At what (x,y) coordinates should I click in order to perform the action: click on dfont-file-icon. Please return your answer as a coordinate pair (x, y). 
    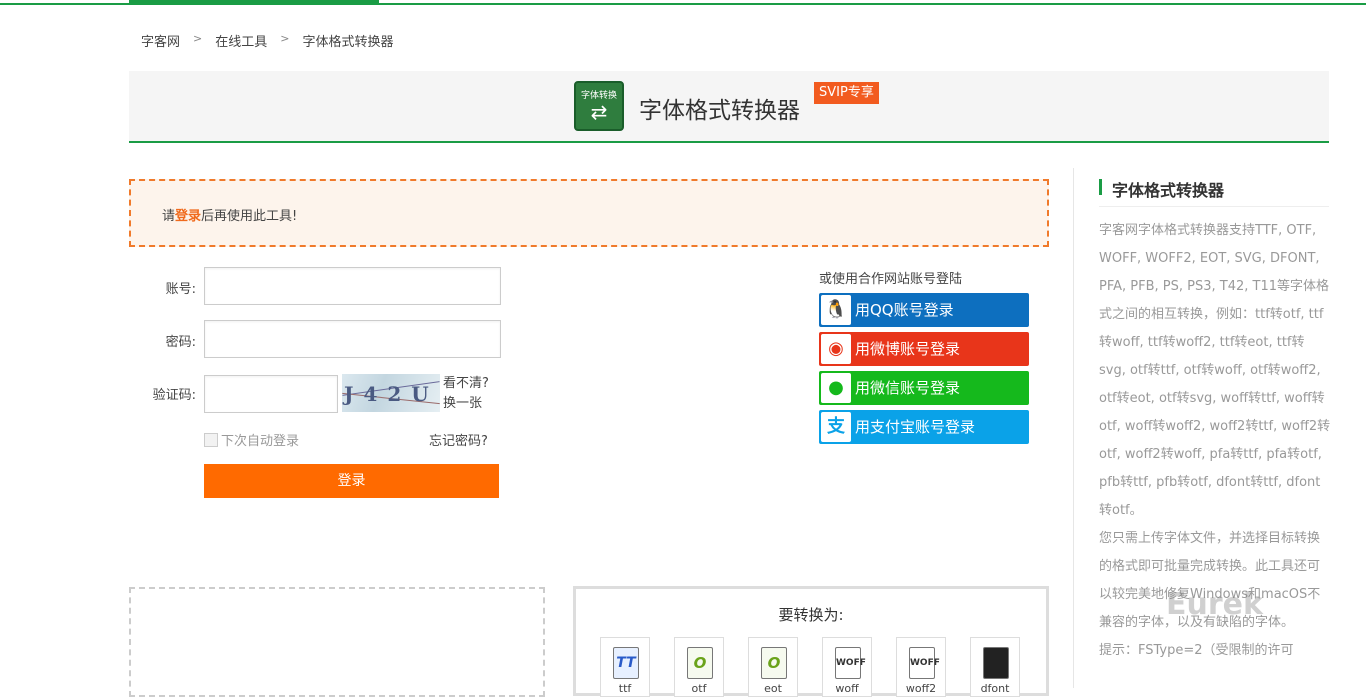
    Looking at the image, I should click on (996, 663).